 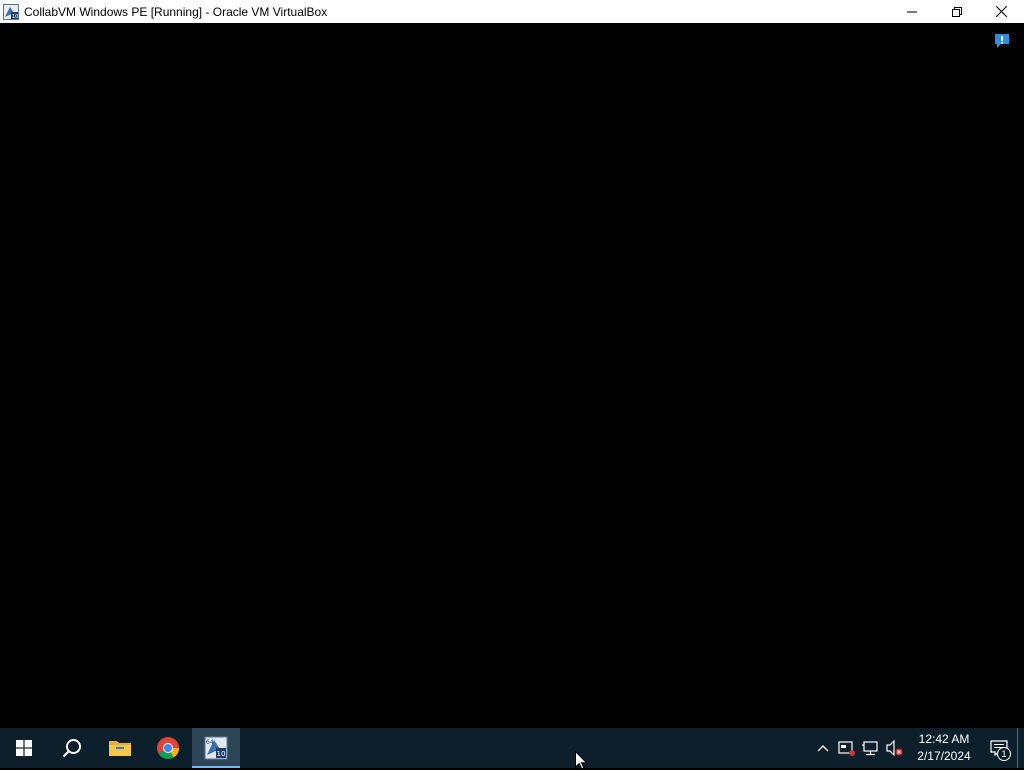 I want to click on folder-icon, so click(x=120, y=748).